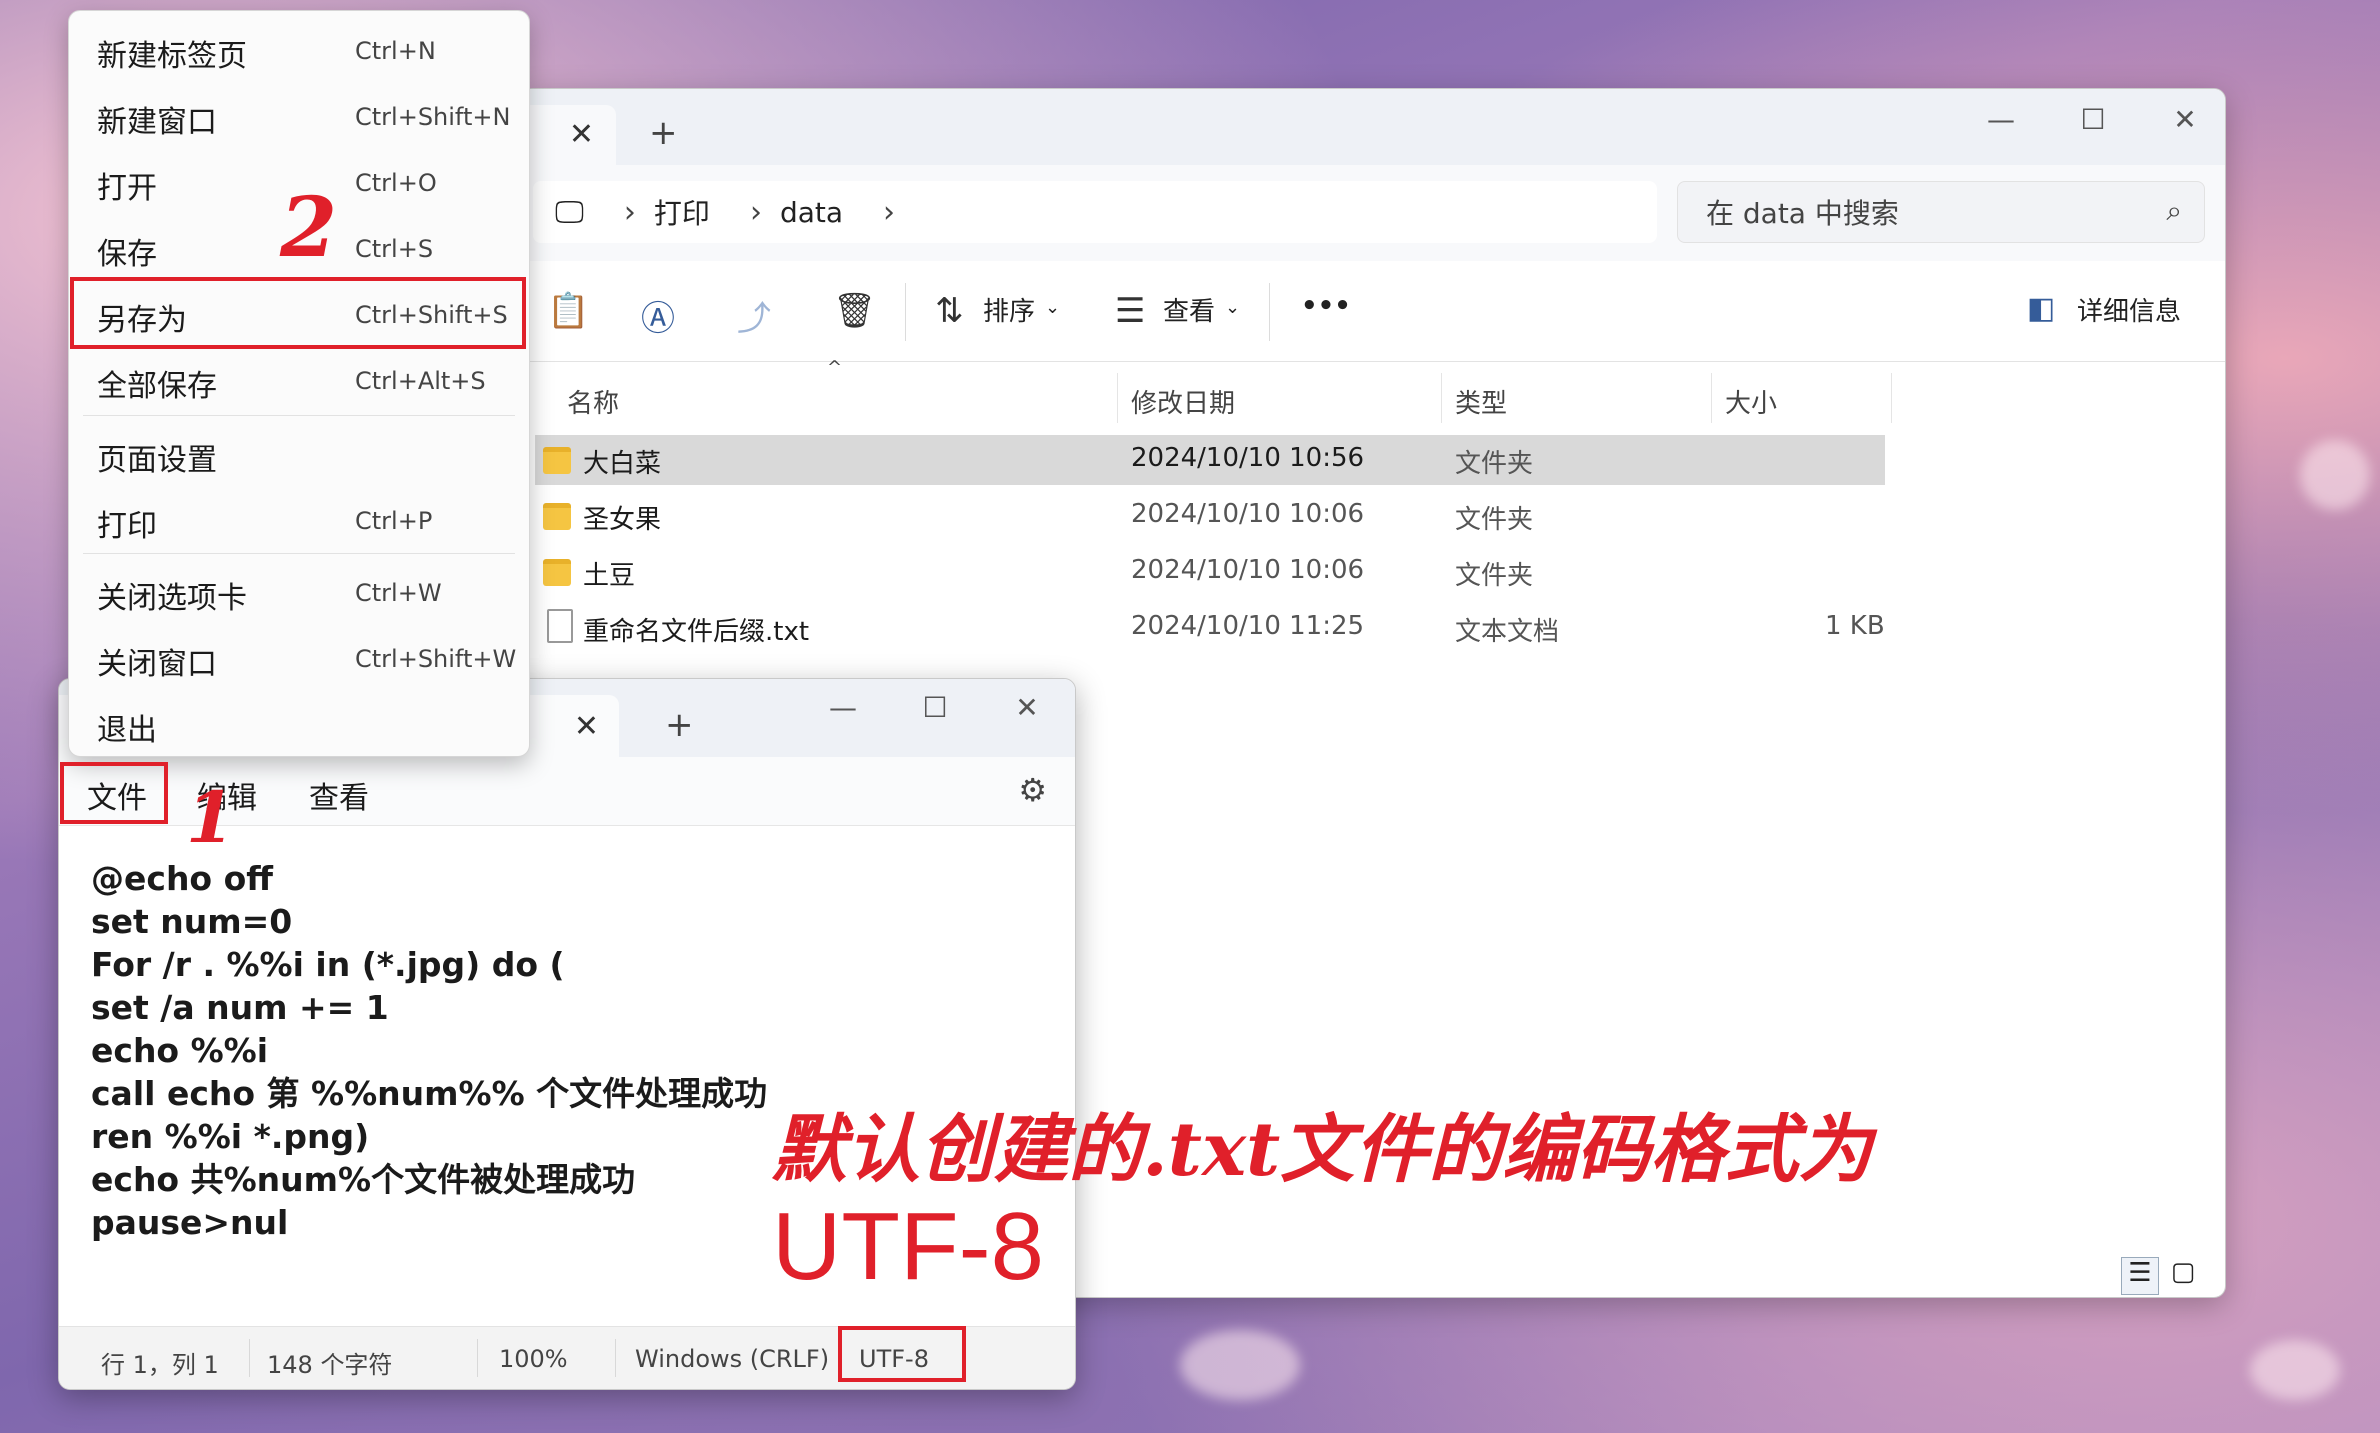 The height and width of the screenshot is (1433, 2380). I want to click on file-name: 重命名文件后缀.txt, so click(696, 632).